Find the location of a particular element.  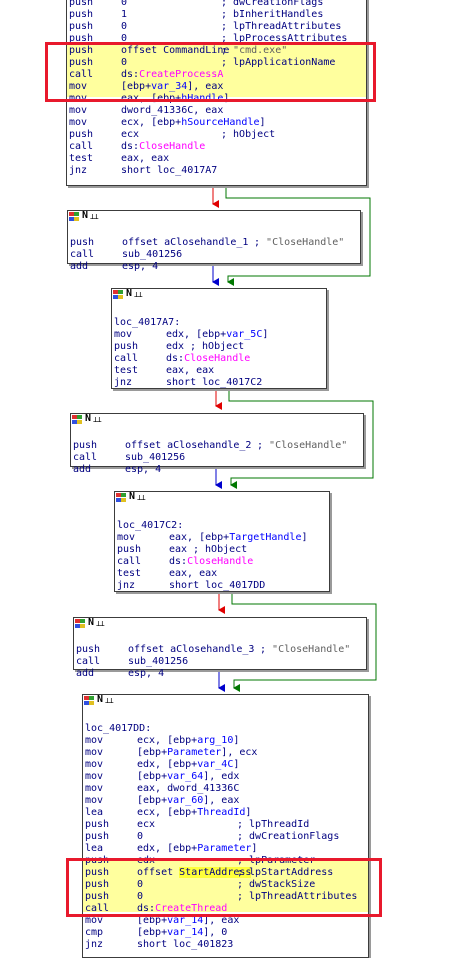

asm-instruction: push offset aClosehandle_3 ; "CloseHandle" is located at coordinates (216, 650).